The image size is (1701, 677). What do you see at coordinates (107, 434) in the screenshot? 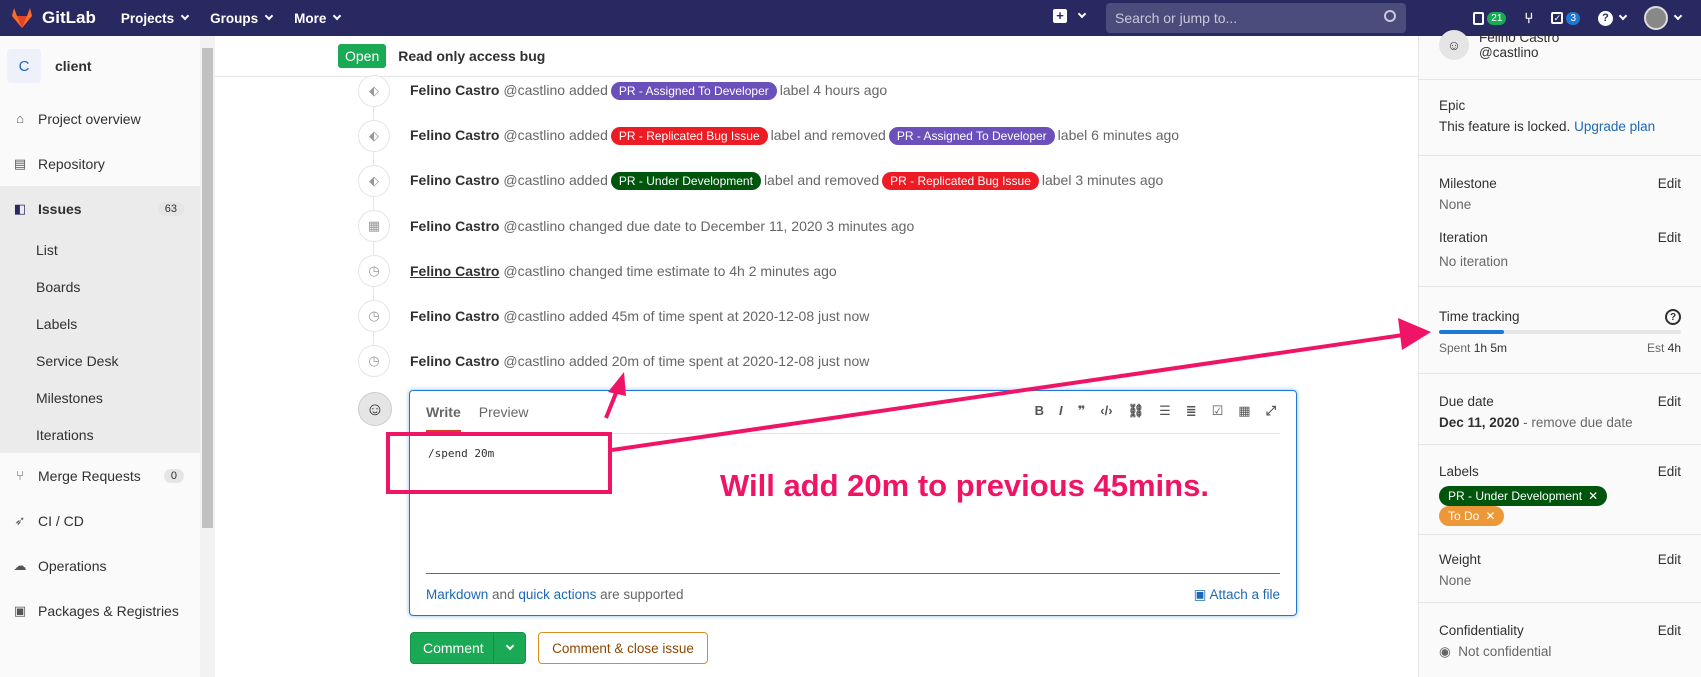
I see `sidebar-subitem-iterations: Iterations` at bounding box center [107, 434].